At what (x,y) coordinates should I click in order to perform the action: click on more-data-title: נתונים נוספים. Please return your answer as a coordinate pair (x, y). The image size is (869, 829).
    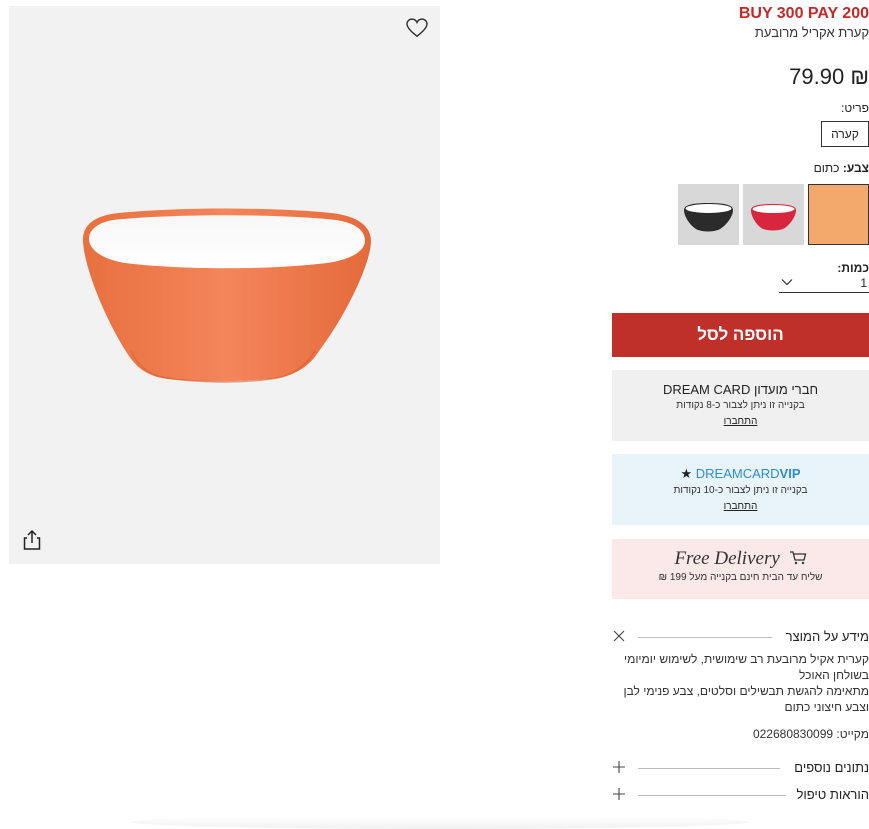
    Looking at the image, I should click on (831, 767).